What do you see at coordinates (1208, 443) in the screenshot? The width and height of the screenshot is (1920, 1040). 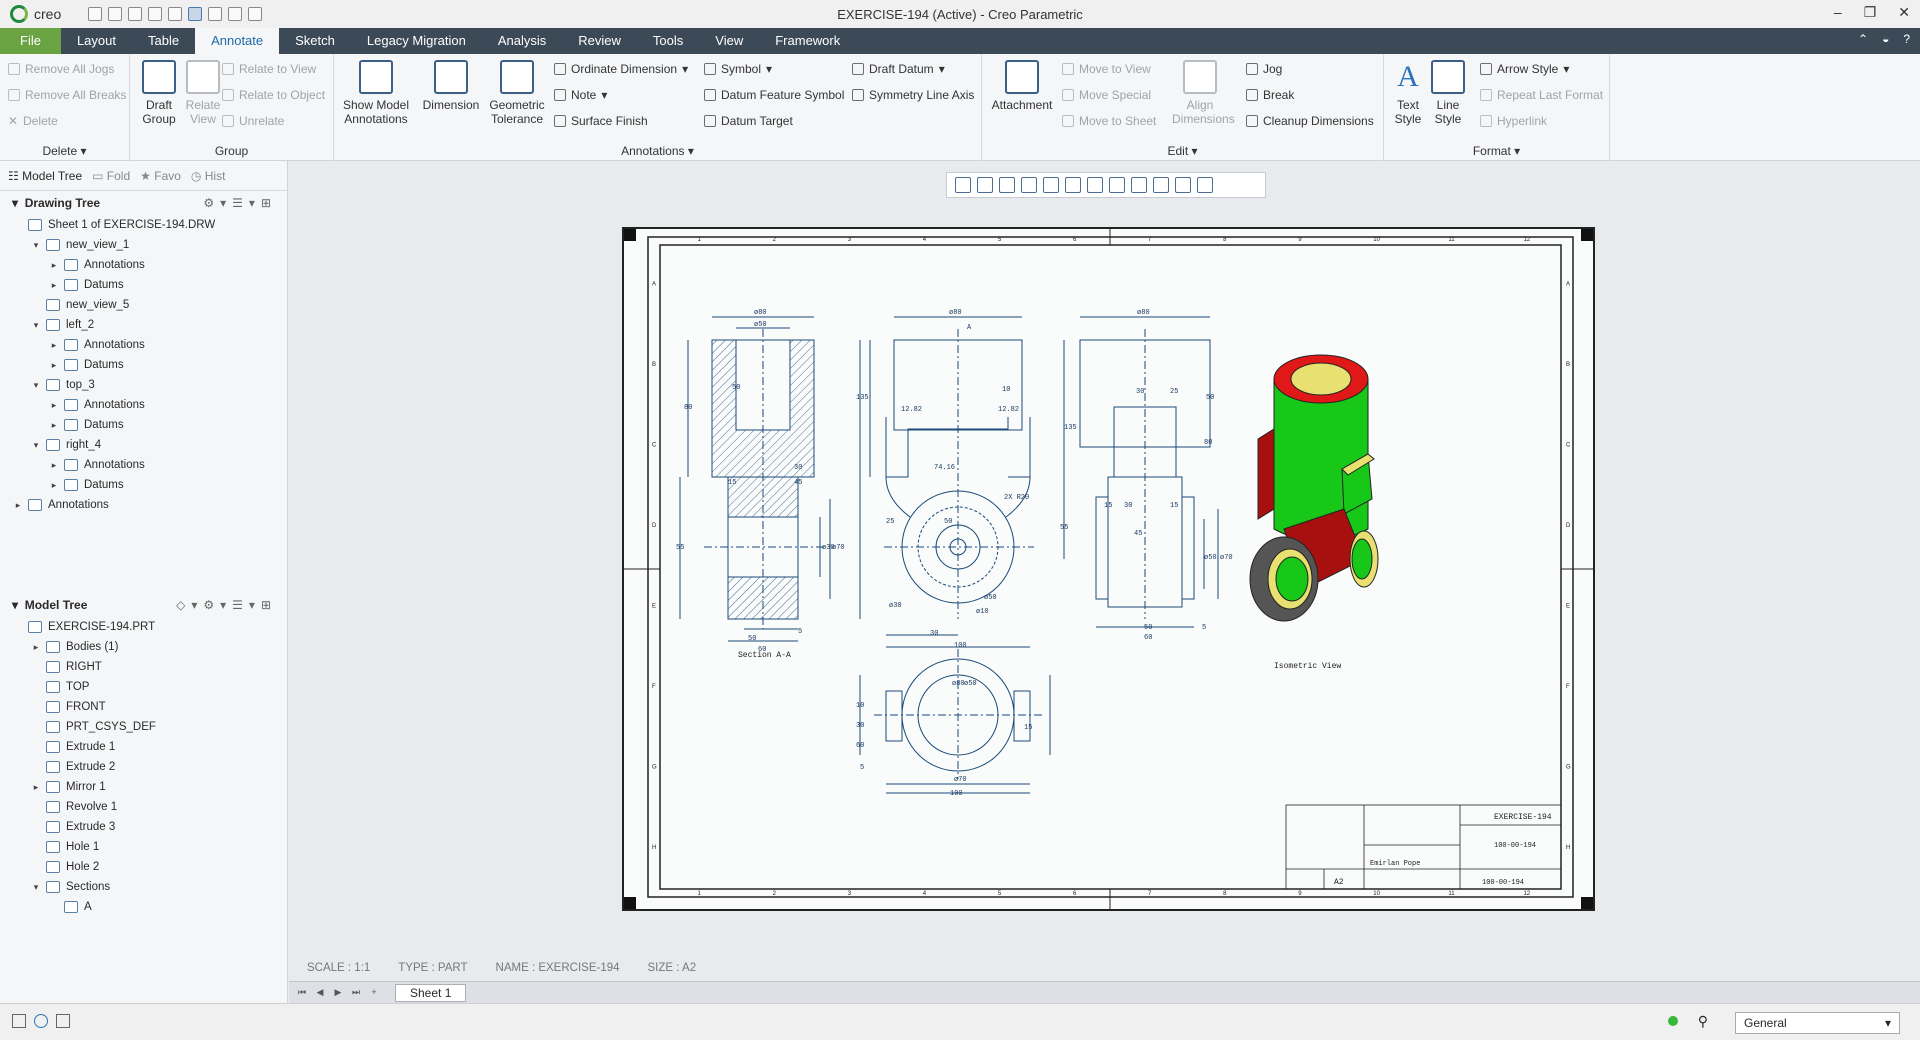 I see `dimension-text: 80` at bounding box center [1208, 443].